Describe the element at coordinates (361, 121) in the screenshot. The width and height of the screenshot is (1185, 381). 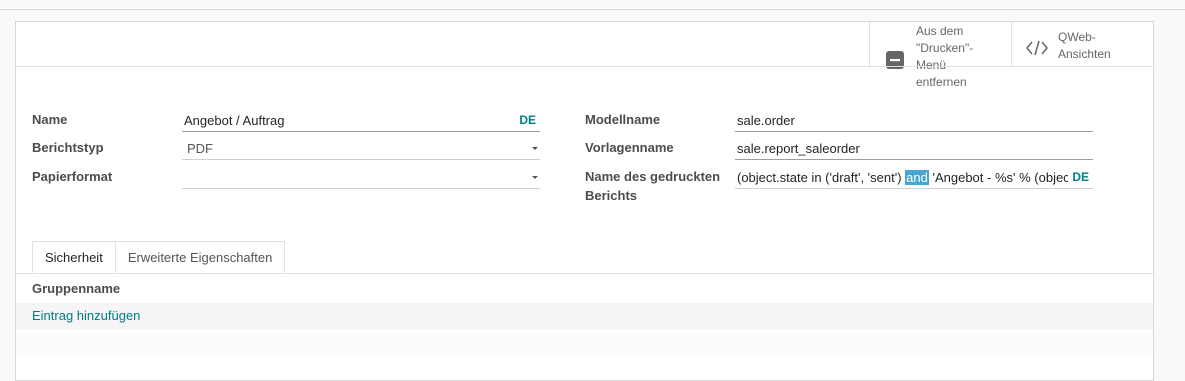
I see `name-field: Angebot / Auftrag DE` at that location.